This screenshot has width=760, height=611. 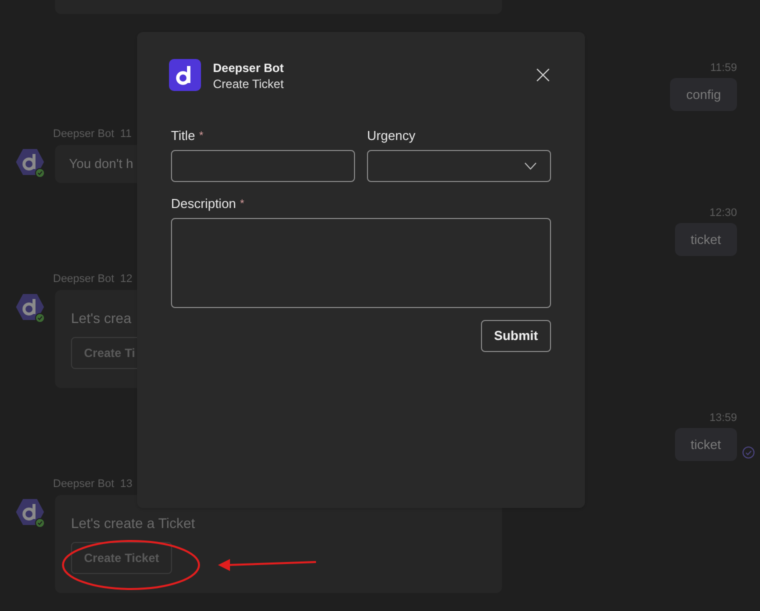 What do you see at coordinates (101, 318) in the screenshot?
I see `card-text: Let's crea` at bounding box center [101, 318].